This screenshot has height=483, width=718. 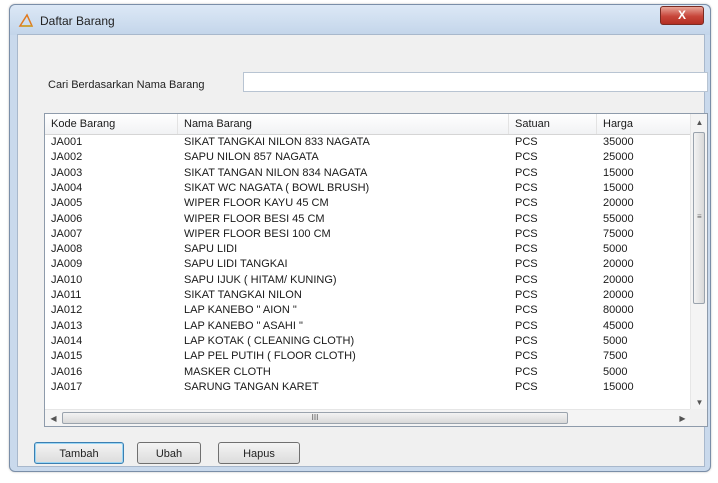 What do you see at coordinates (343, 372) in the screenshot?
I see `cell-nama: MASKER CLOTH` at bounding box center [343, 372].